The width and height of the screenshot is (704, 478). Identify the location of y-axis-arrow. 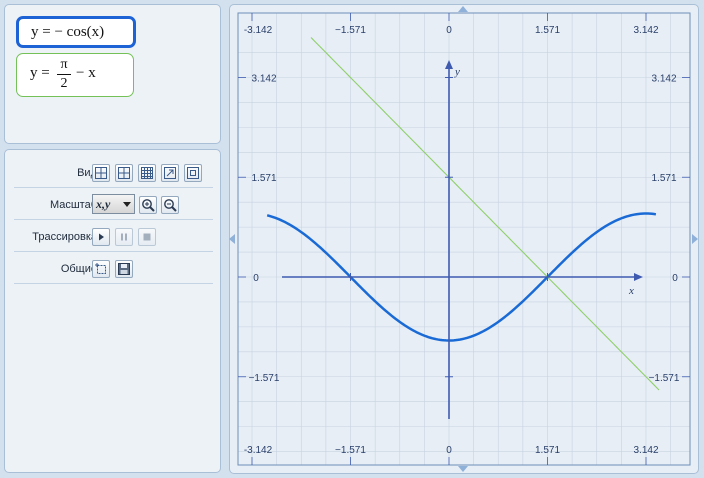
(449, 64).